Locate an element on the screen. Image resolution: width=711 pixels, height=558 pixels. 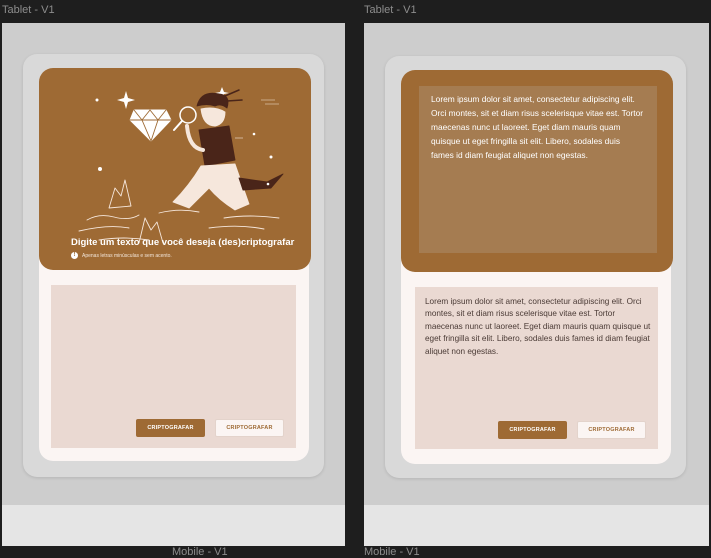
info-icon: ! is located at coordinates (74, 255).